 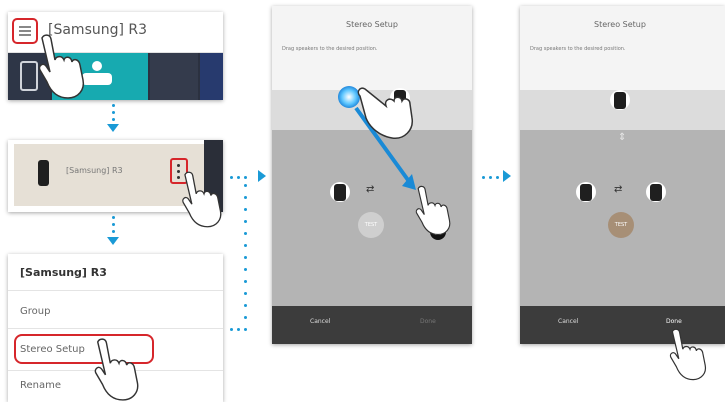 What do you see at coordinates (622, 137) in the screenshot?
I see `connection-arrow-icon: ⇕` at bounding box center [622, 137].